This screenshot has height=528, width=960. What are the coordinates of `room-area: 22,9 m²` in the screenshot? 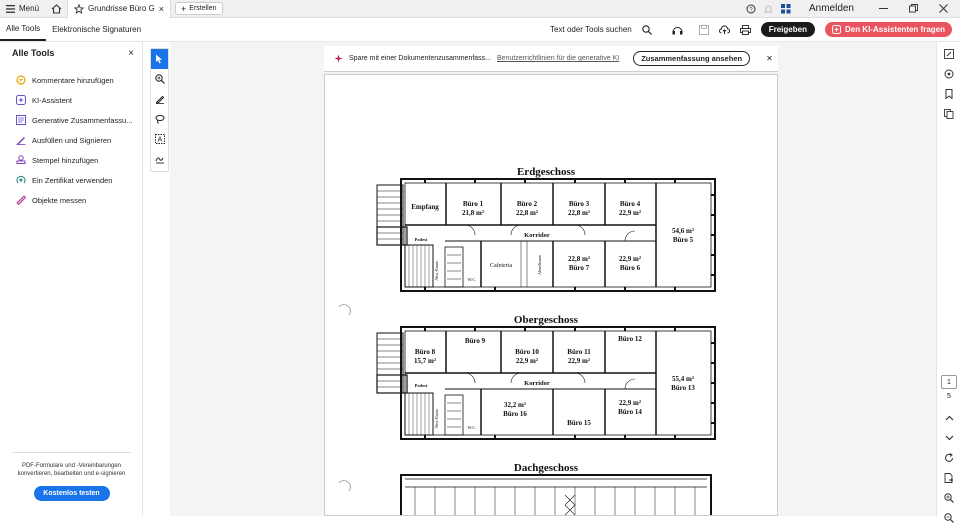 It's located at (579, 361).